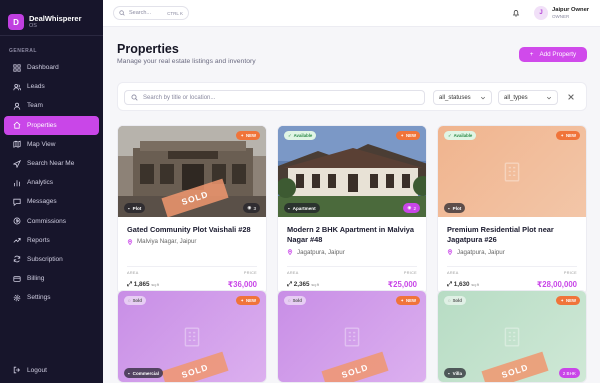 This screenshot has width=600, height=383. I want to click on sidebar-item-map-view: Map View, so click(51, 144).